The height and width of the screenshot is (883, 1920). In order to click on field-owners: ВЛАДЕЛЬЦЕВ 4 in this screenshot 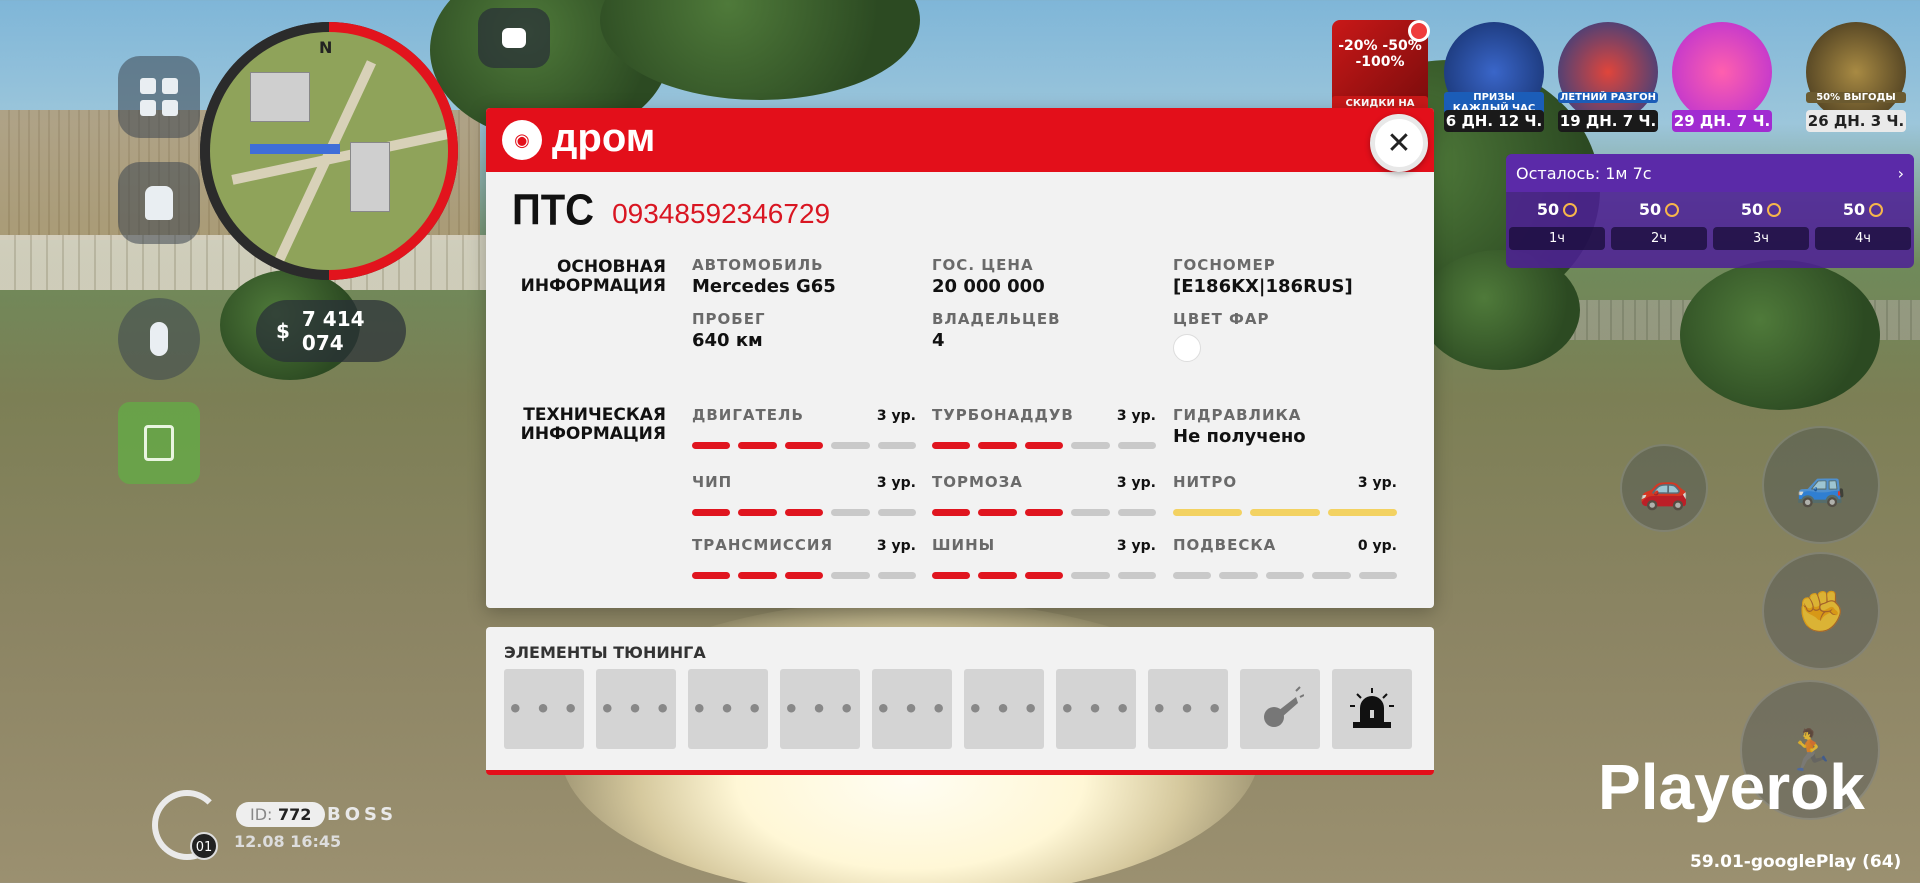, I will do `click(996, 330)`.